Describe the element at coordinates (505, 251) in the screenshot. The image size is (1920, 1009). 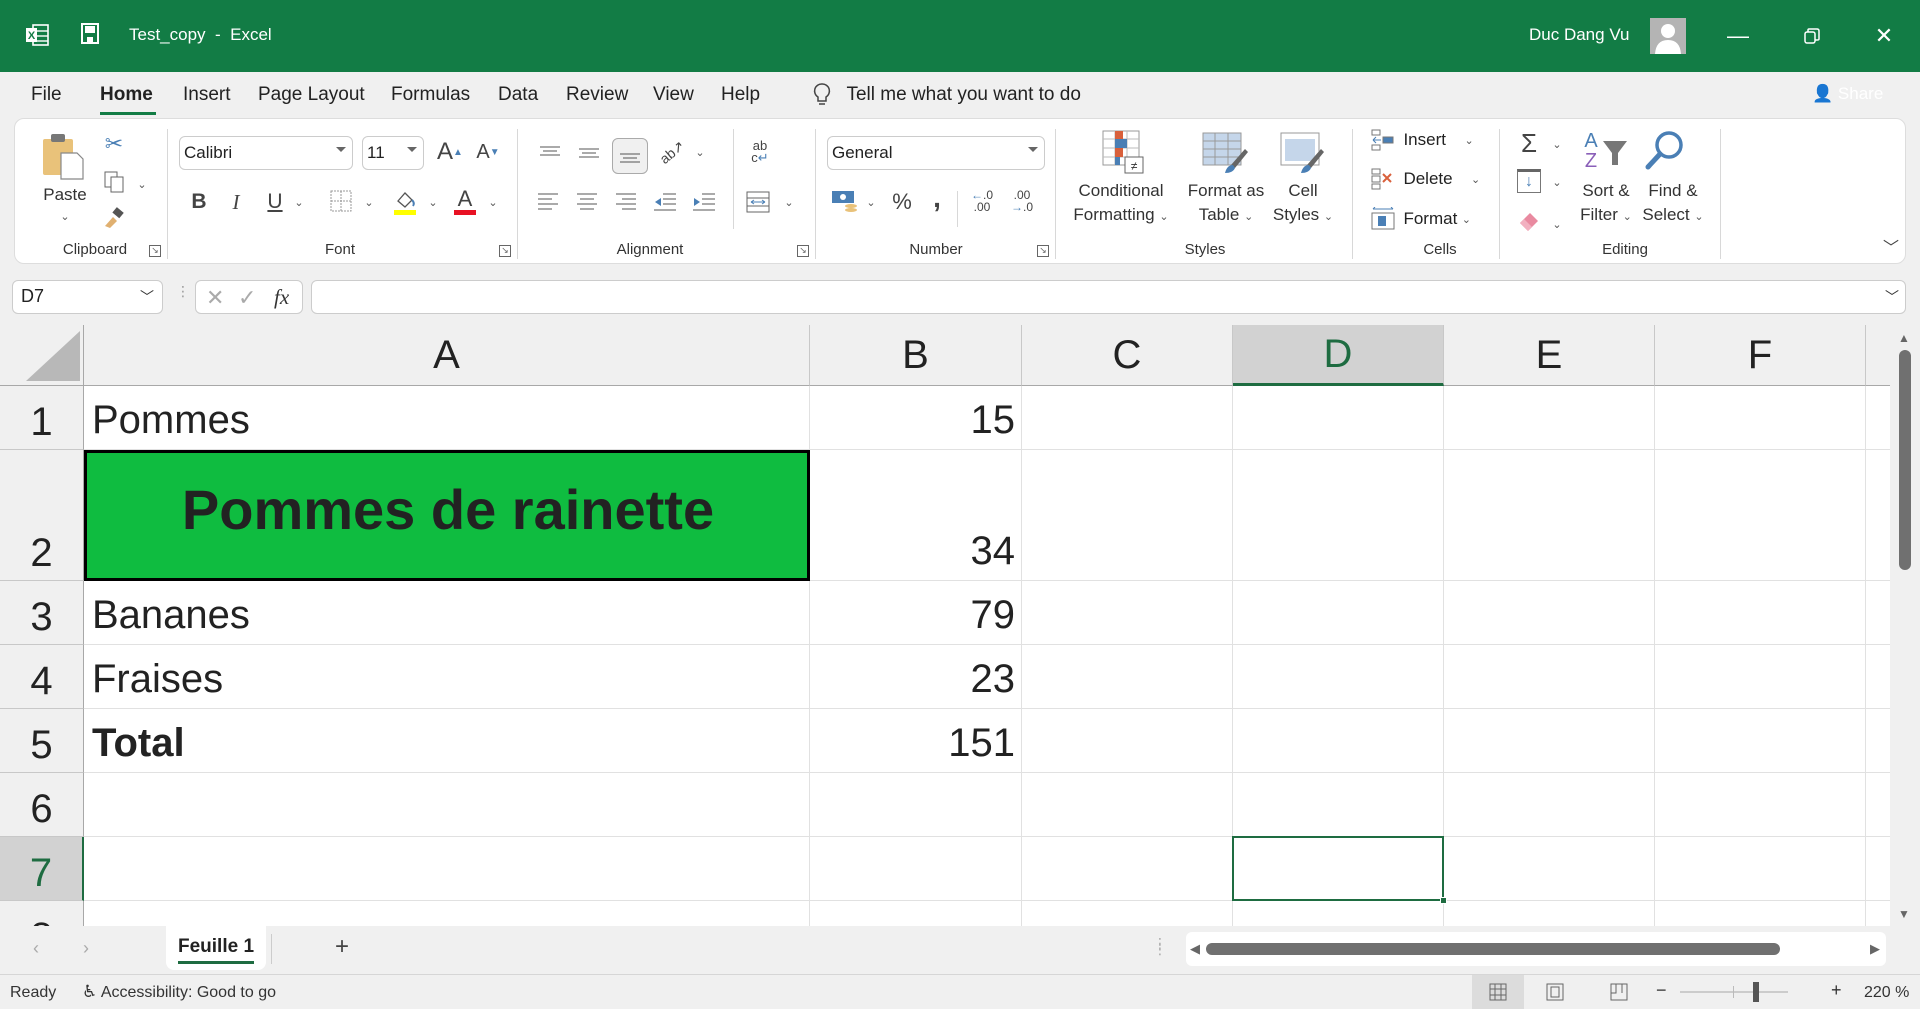
I see `font-dialog-launcher: ↘` at that location.